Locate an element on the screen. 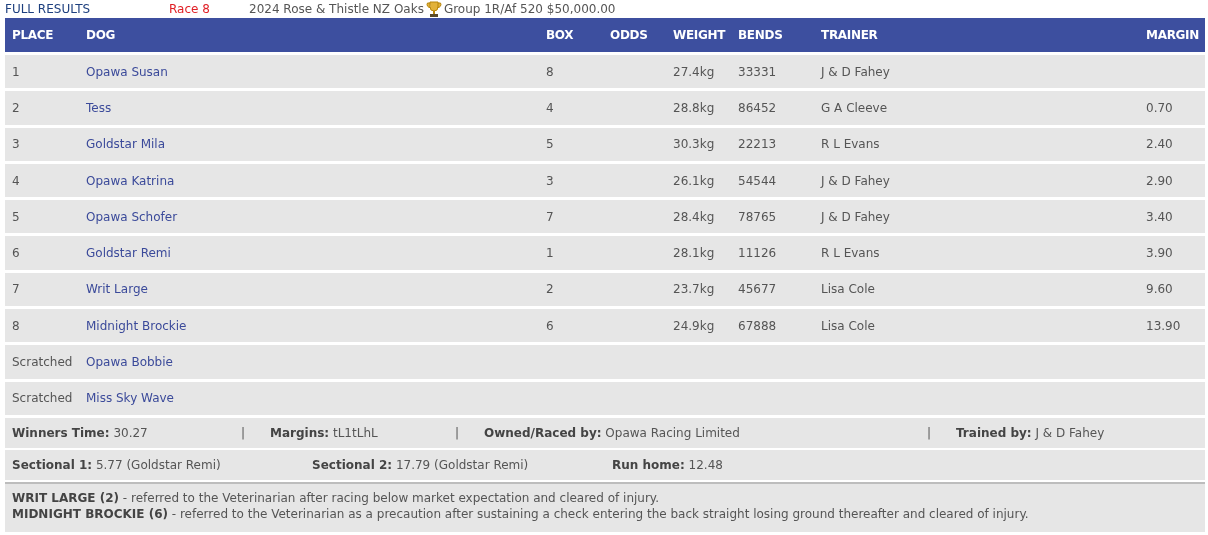 The height and width of the screenshot is (535, 1208). bends-cell-text: 54544 is located at coordinates (758, 180).